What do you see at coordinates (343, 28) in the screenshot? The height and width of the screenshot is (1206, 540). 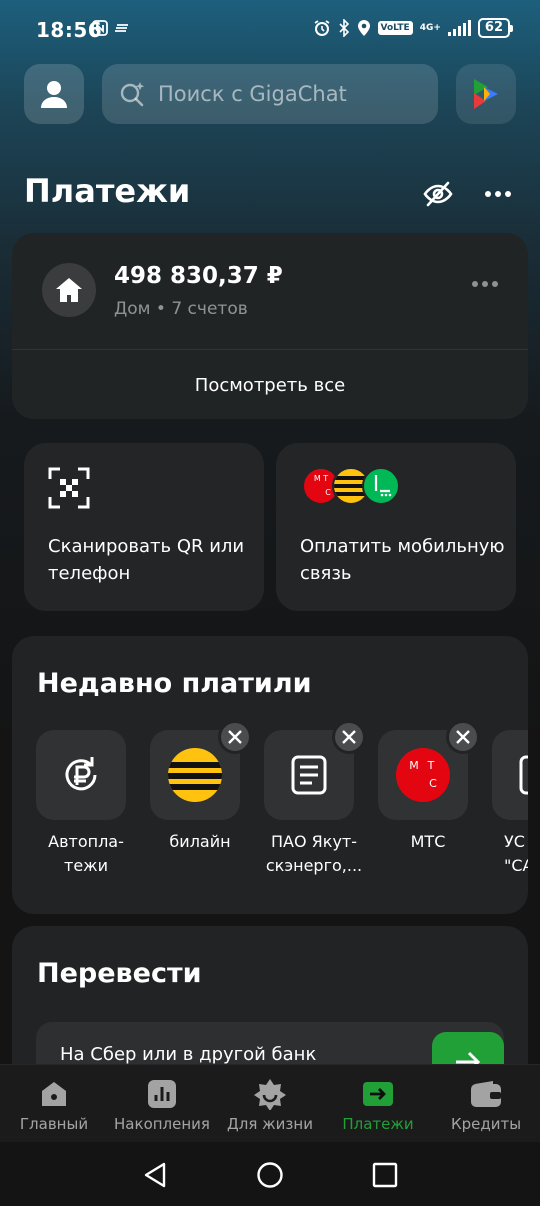 I see `bluetooth-icon` at bounding box center [343, 28].